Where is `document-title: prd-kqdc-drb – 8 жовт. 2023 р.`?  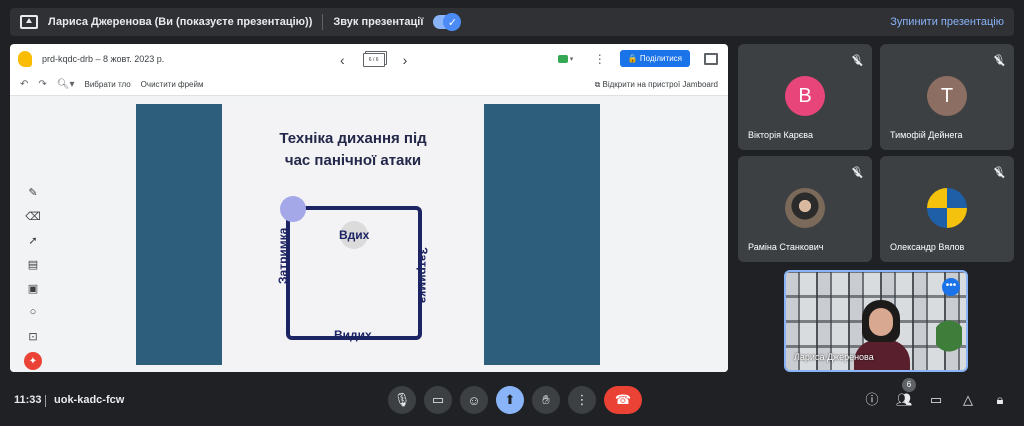 document-title: prd-kqdc-drb – 8 жовт. 2023 р. is located at coordinates (103, 59).